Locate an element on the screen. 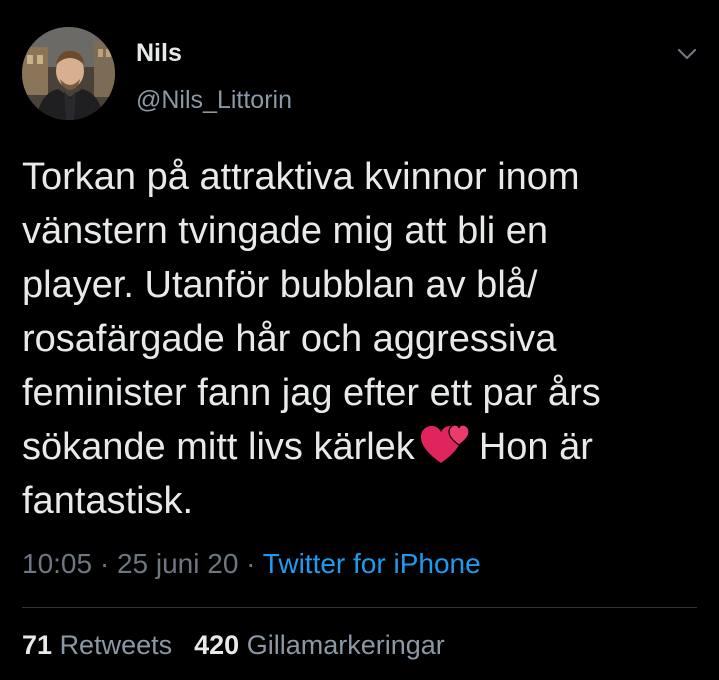 Image resolution: width=719 pixels, height=680 pixels. tweet-line: feminister fann jag efter ett par års is located at coordinates (311, 393).